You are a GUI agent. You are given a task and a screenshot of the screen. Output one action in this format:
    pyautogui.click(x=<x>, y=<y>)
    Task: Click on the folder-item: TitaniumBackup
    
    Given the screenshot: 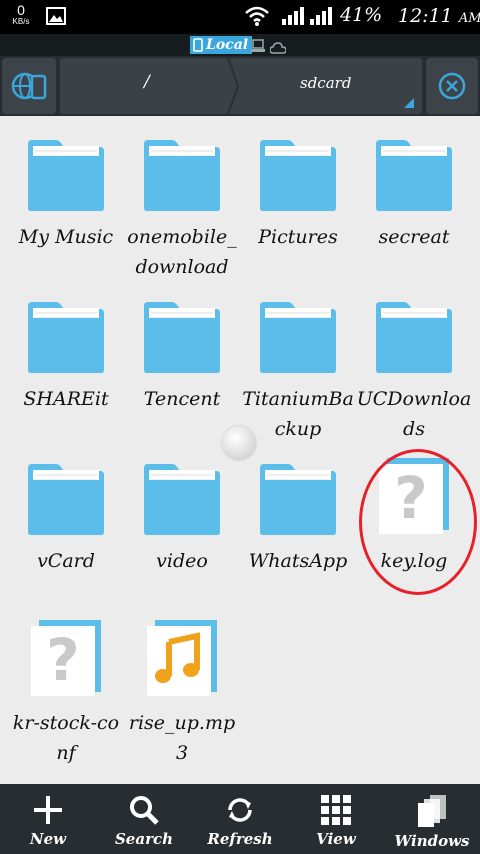 What is the action you would take?
    pyautogui.click(x=298, y=372)
    